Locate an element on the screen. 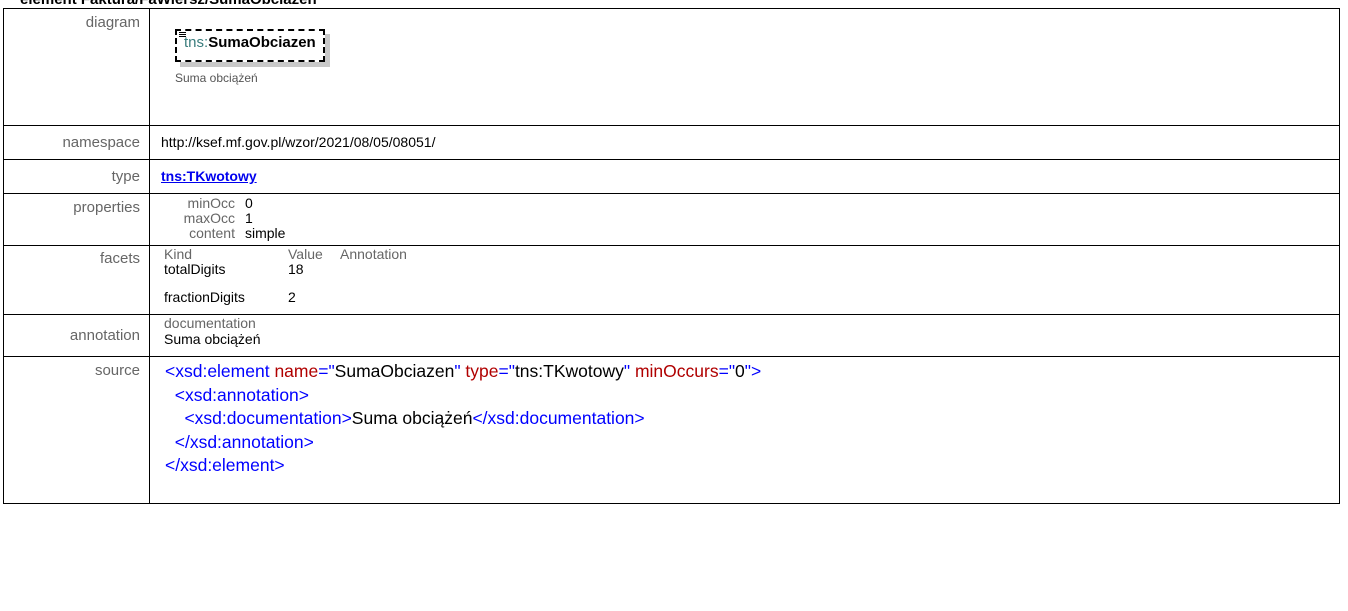  annotation-text: Suma obciążeń is located at coordinates (212, 339).